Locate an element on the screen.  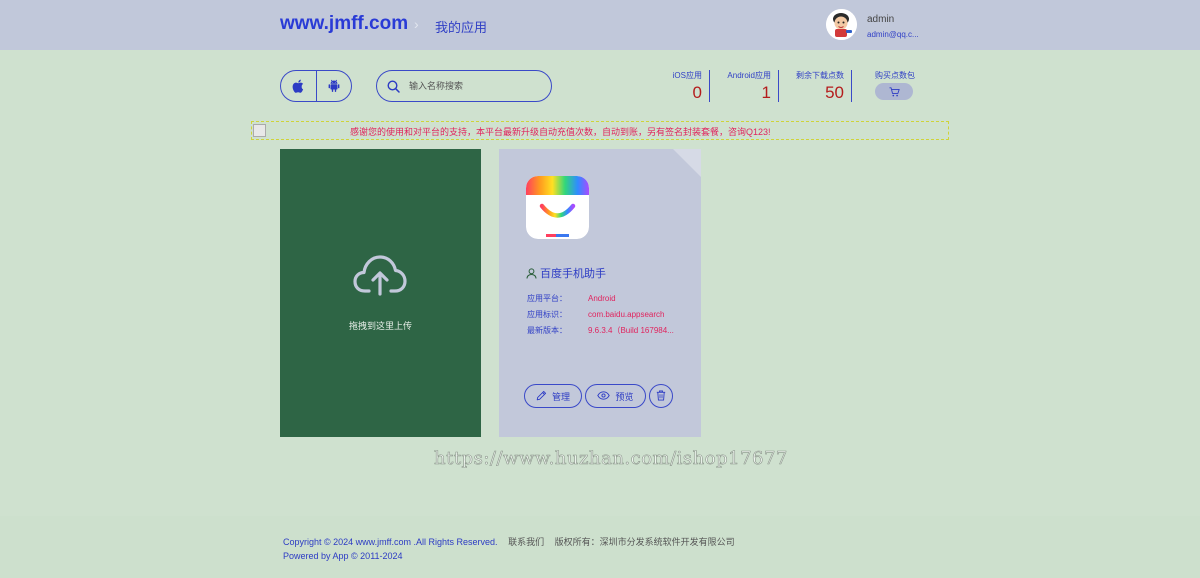
cart-icon is located at coordinates (894, 91).